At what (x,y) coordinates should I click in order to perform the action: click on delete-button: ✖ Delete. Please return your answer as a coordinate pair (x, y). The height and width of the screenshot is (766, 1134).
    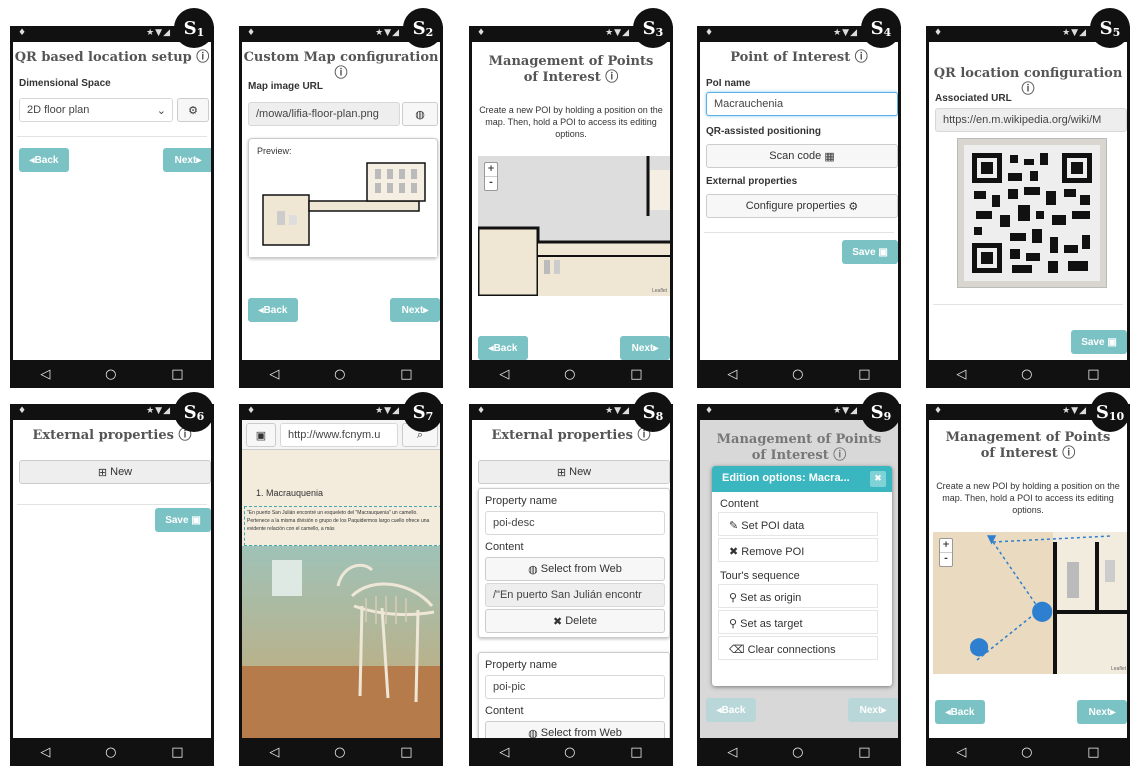
    Looking at the image, I should click on (575, 621).